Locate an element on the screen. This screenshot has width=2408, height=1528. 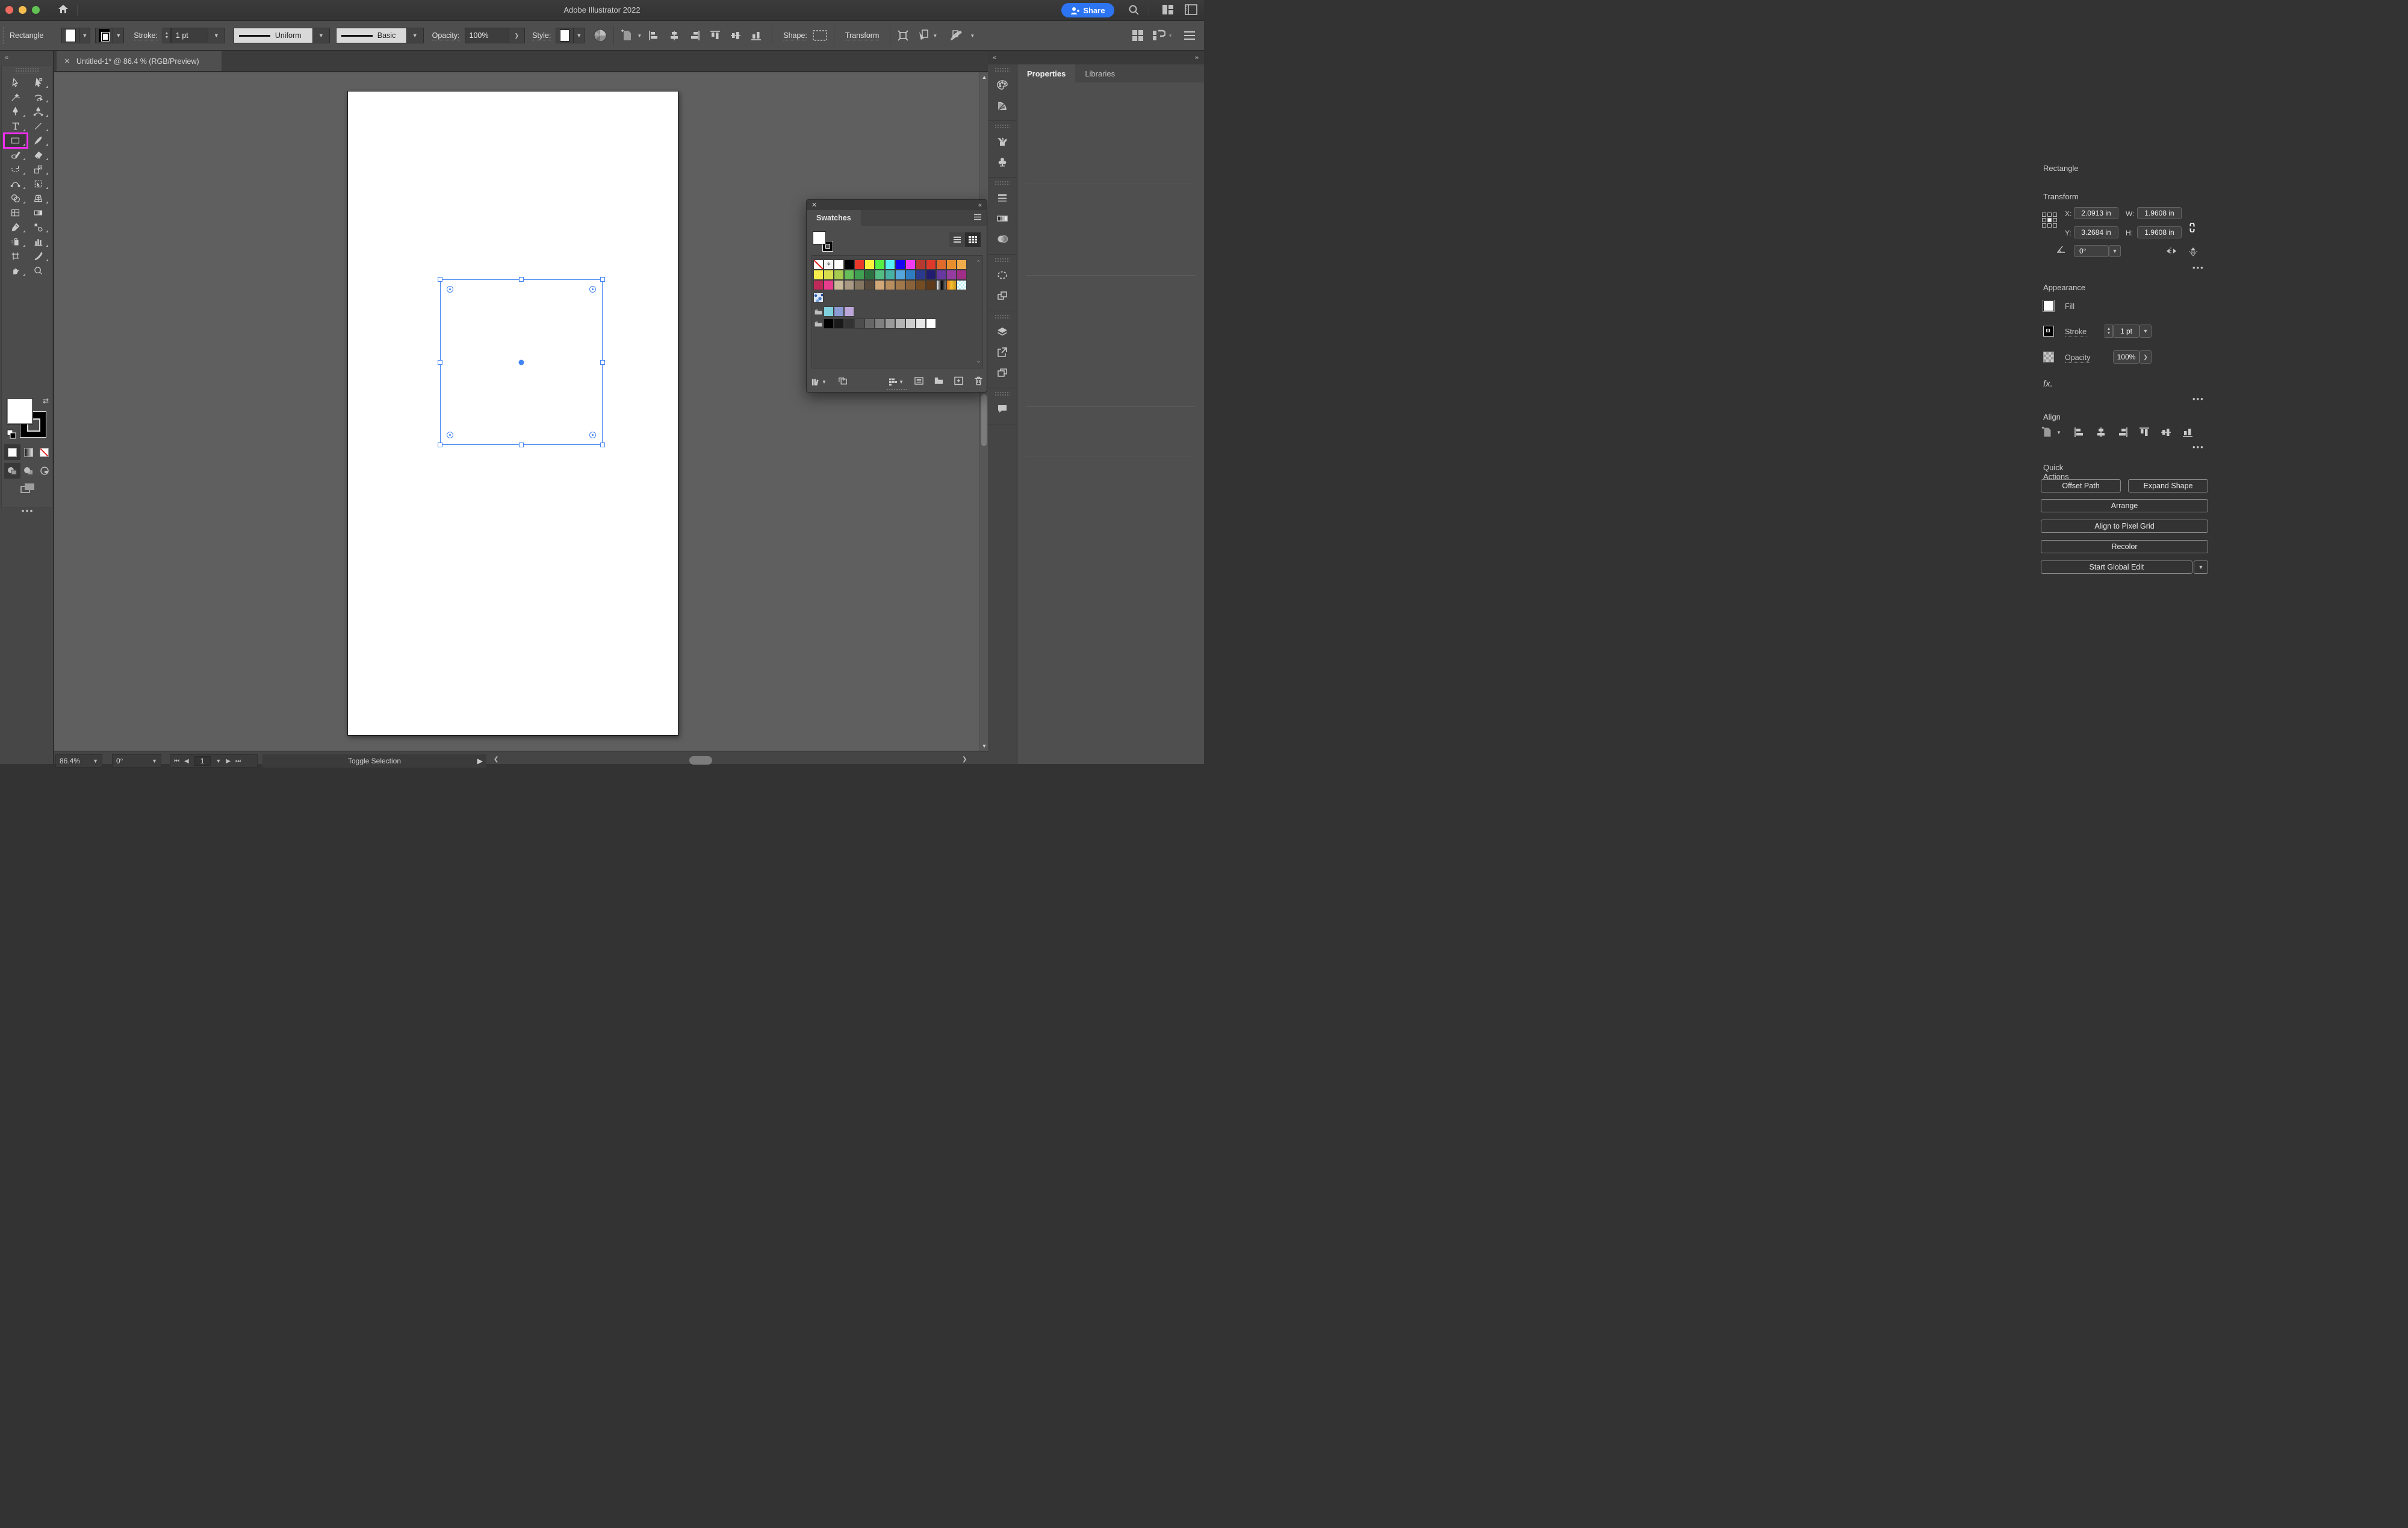
edit-toolbar-icon: ••• is located at coordinates (28, 510).